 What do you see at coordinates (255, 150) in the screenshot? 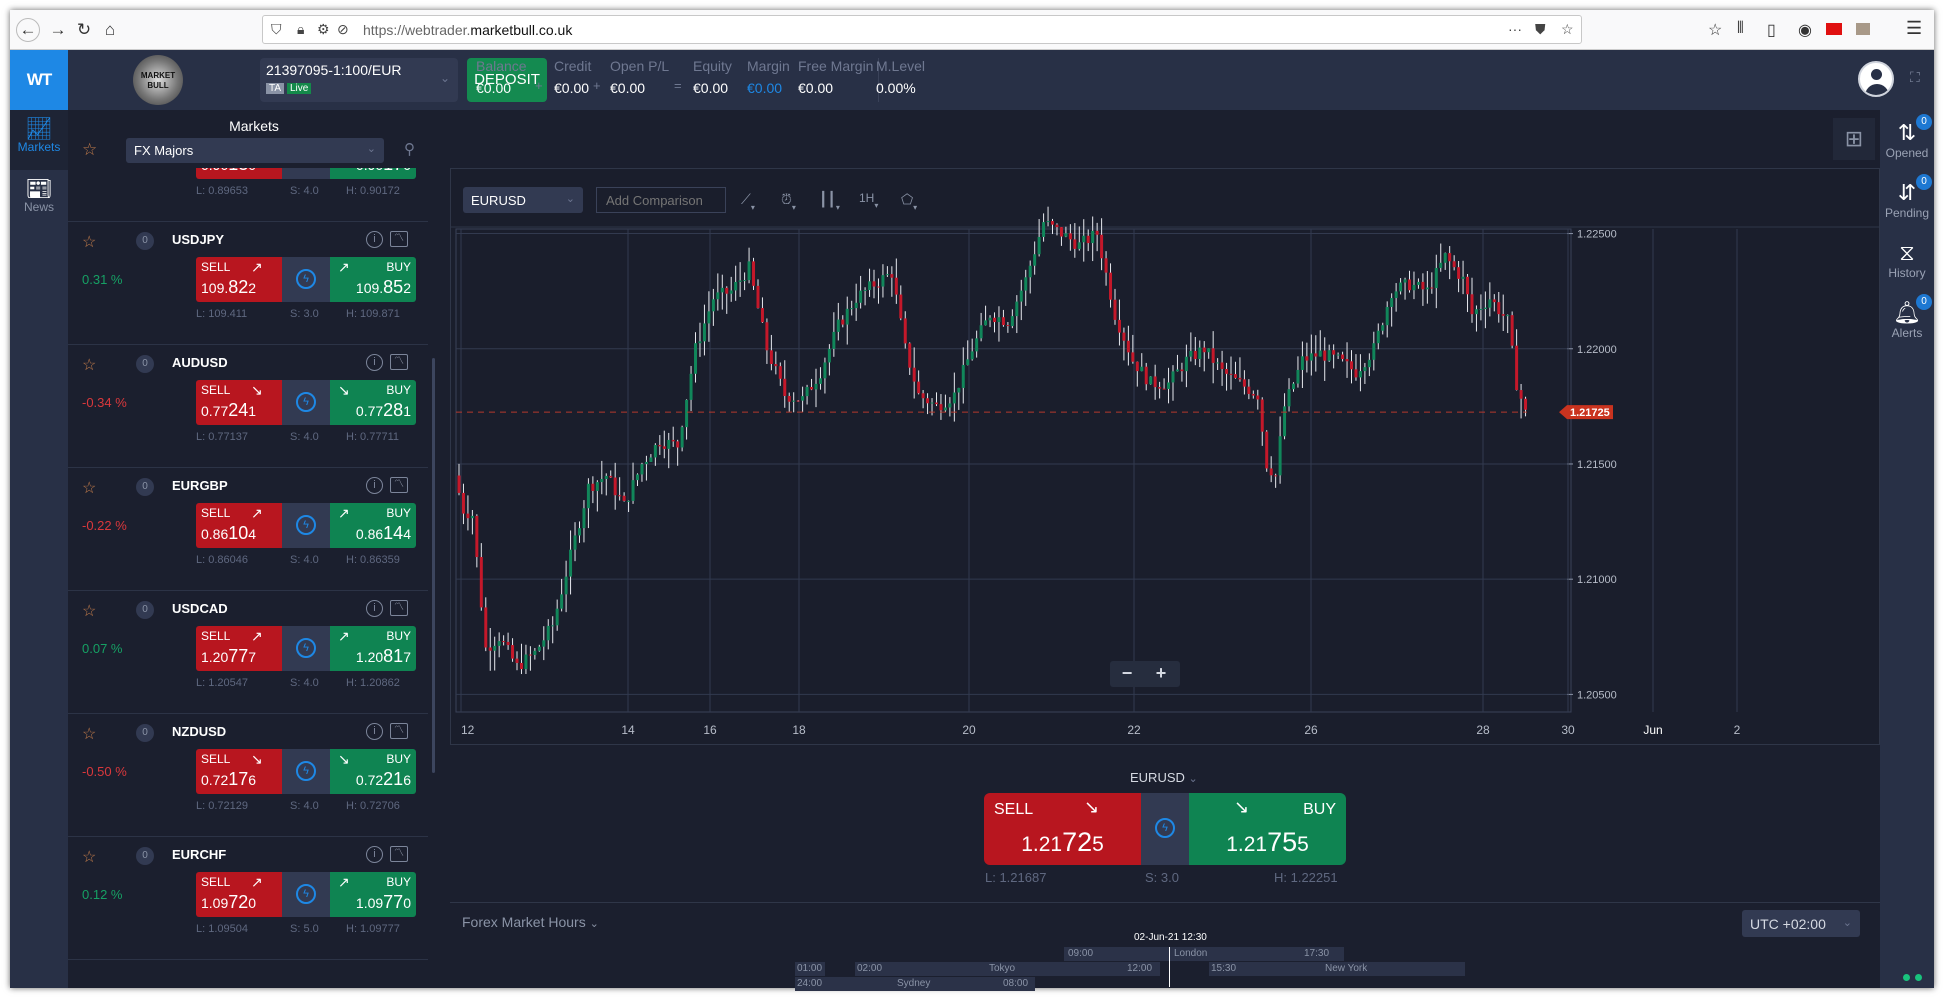
I see `market-category-select: FX Majors ⌄` at bounding box center [255, 150].